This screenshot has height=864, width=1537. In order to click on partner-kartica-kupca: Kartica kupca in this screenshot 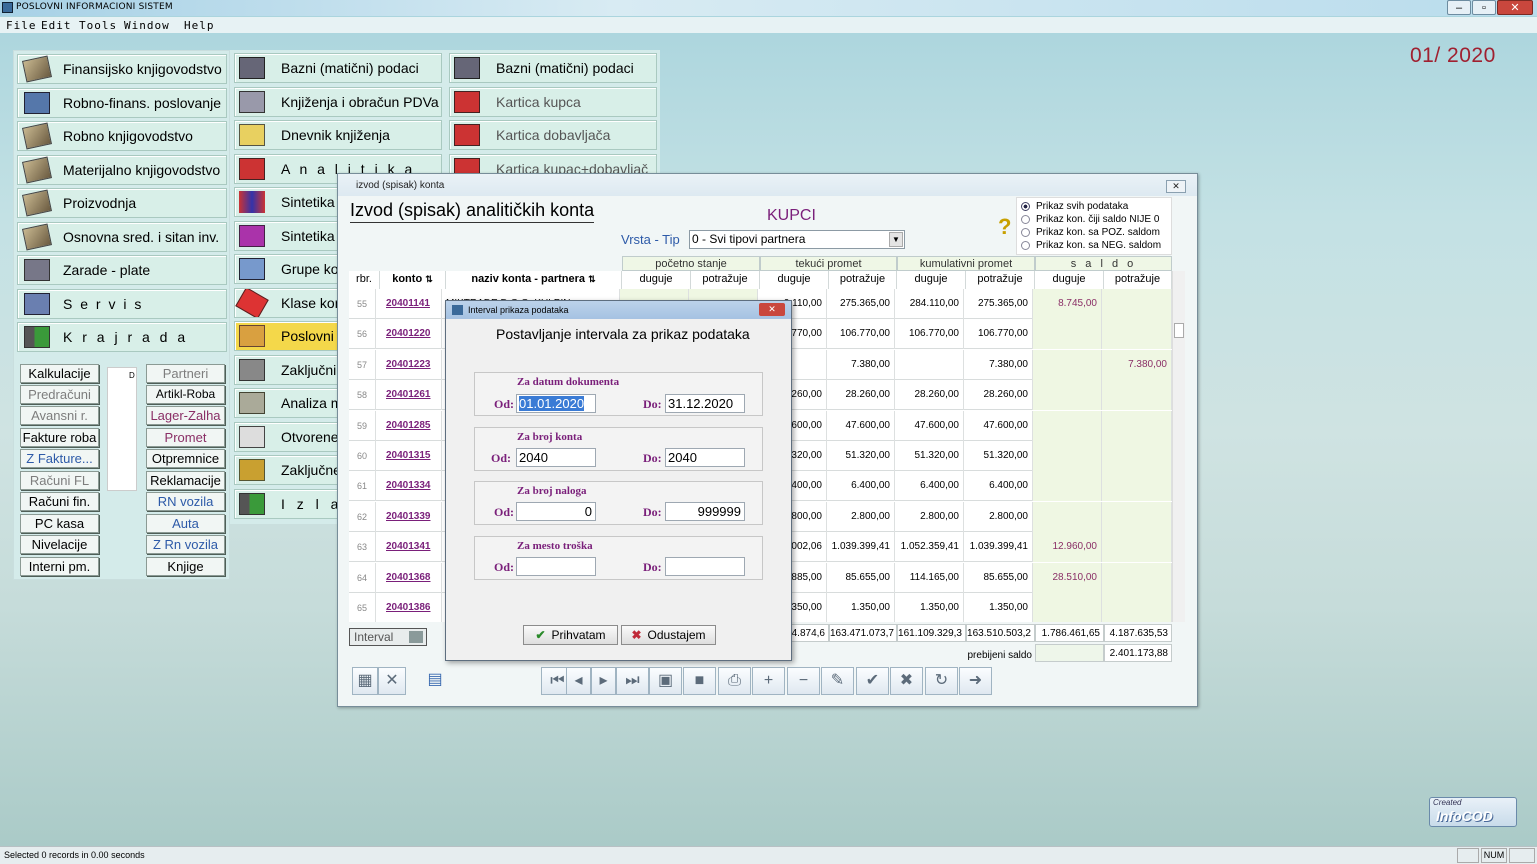, I will do `click(553, 102)`.